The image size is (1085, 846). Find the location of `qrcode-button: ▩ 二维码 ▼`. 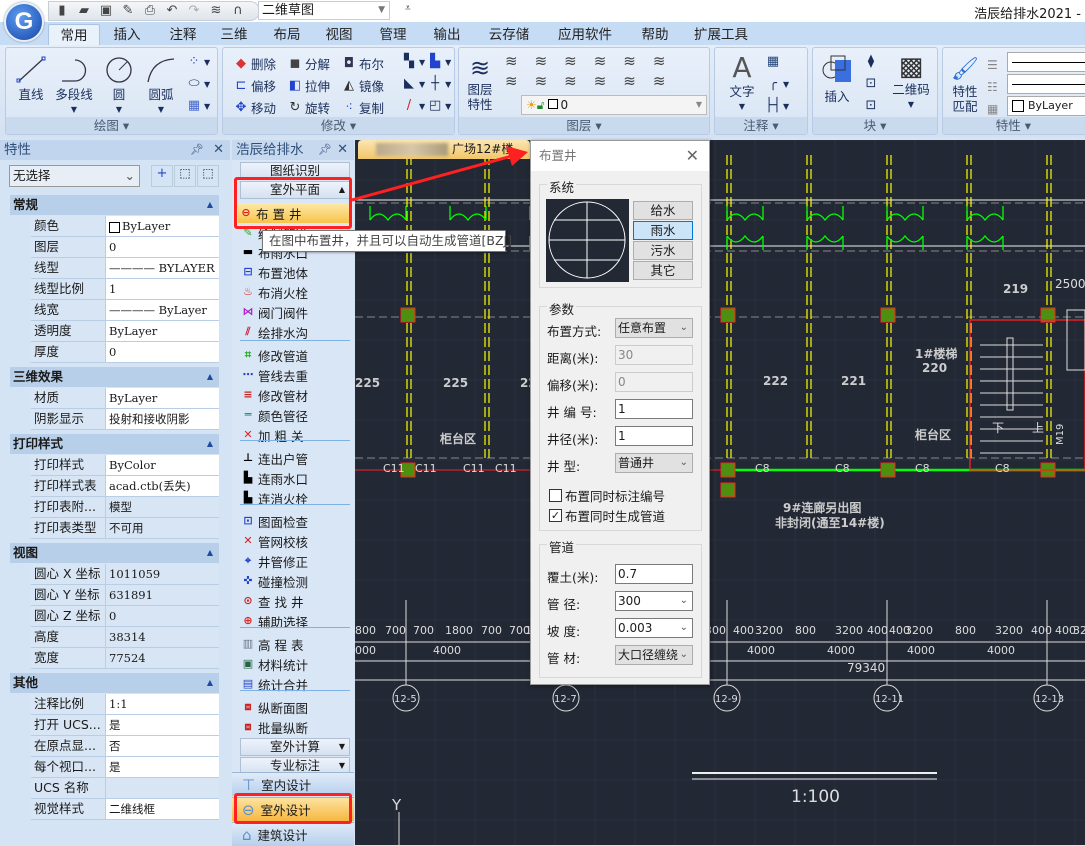

qrcode-button: ▩ 二维码 ▼ is located at coordinates (911, 82).